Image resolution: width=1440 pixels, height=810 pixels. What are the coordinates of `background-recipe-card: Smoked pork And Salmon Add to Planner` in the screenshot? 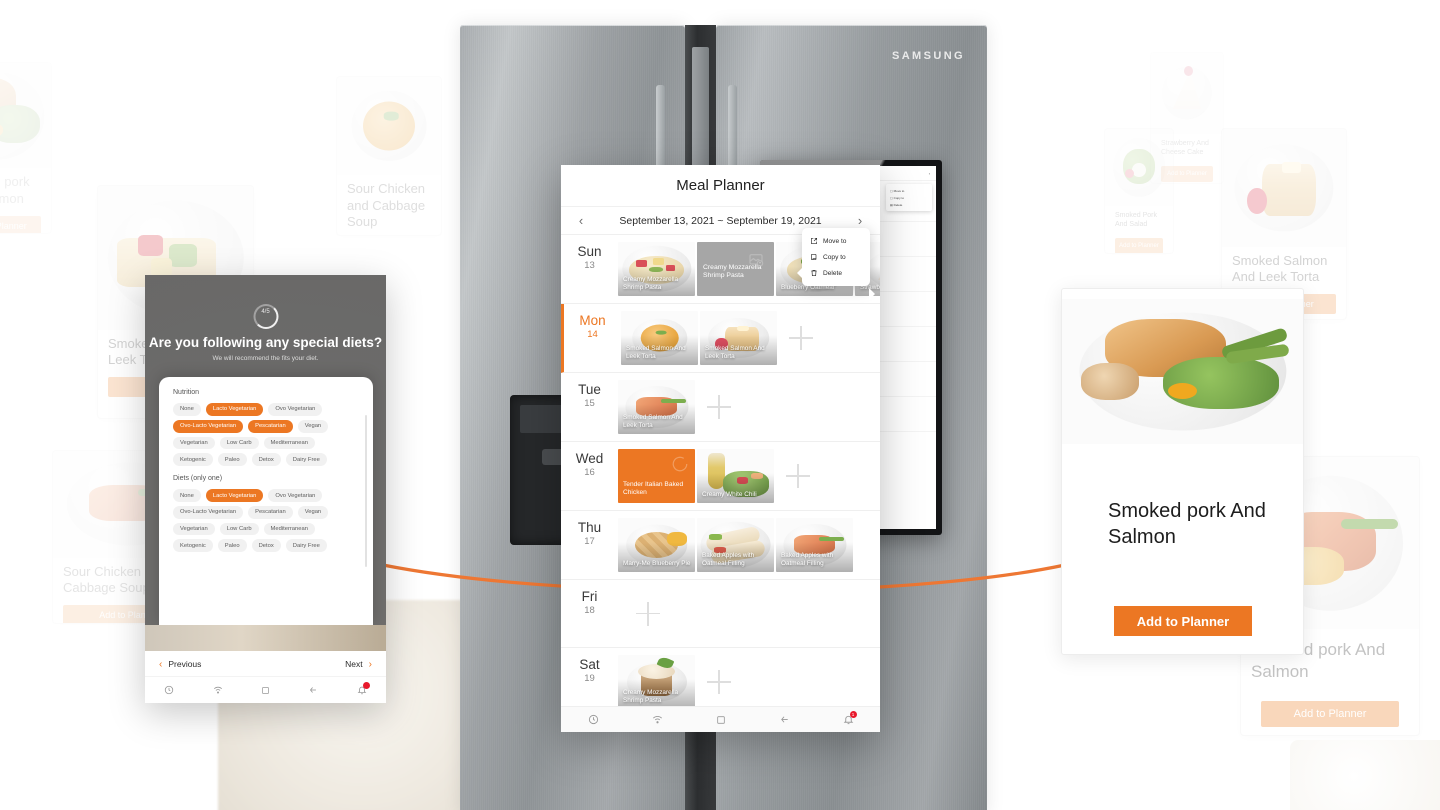 It's located at (26, 148).